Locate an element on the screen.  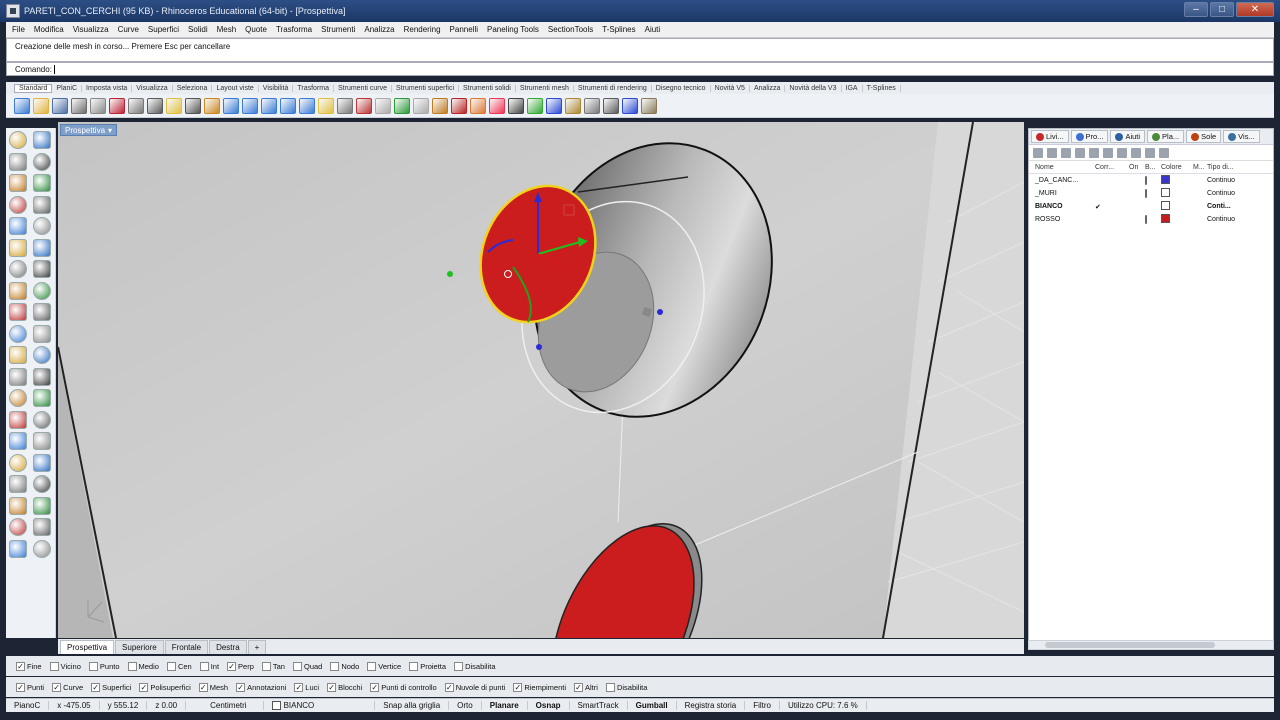
block-icon is located at coordinates (17, 527).